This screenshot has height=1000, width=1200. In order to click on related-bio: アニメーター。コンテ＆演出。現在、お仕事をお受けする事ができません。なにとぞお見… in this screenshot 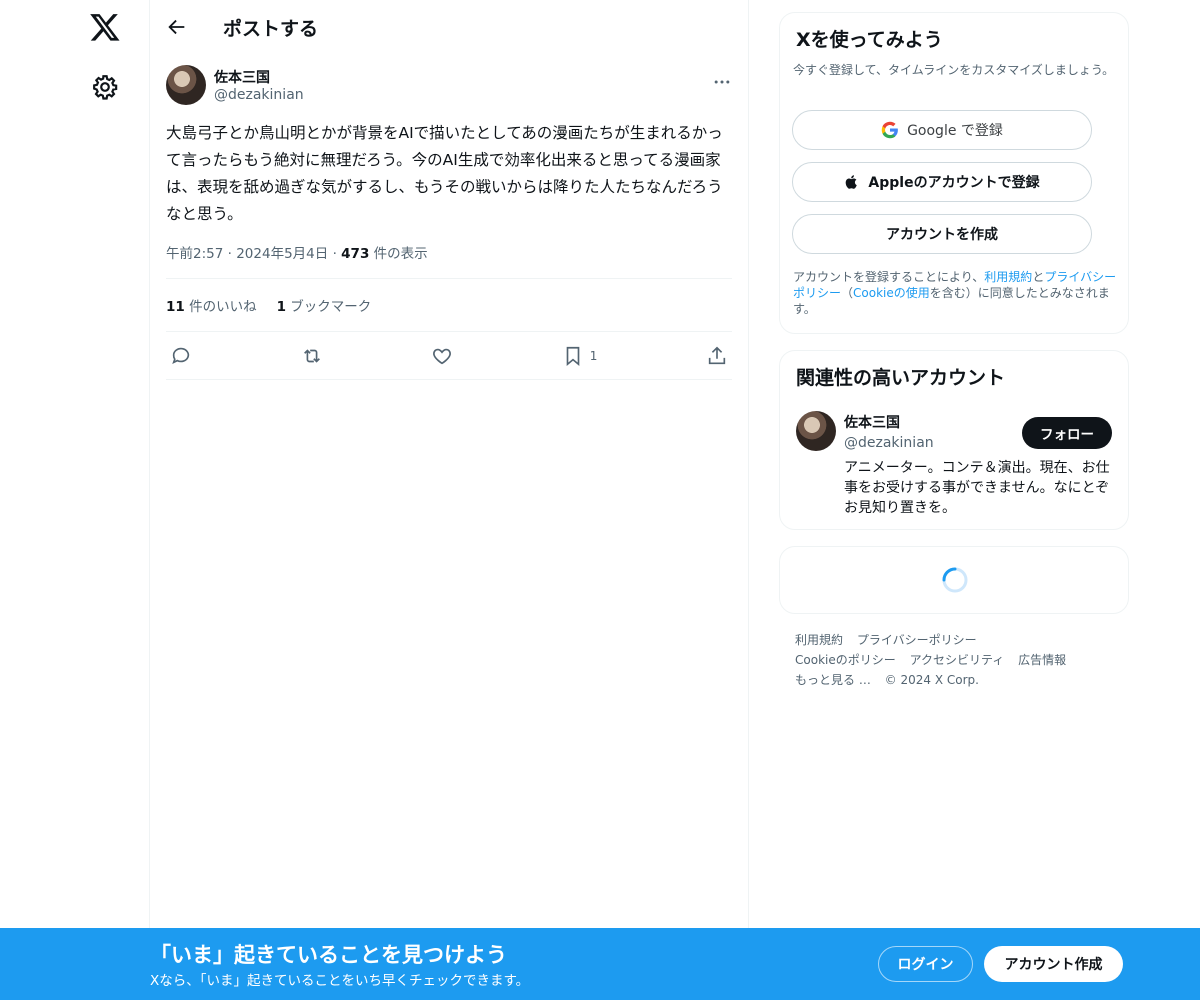, I will do `click(977, 488)`.